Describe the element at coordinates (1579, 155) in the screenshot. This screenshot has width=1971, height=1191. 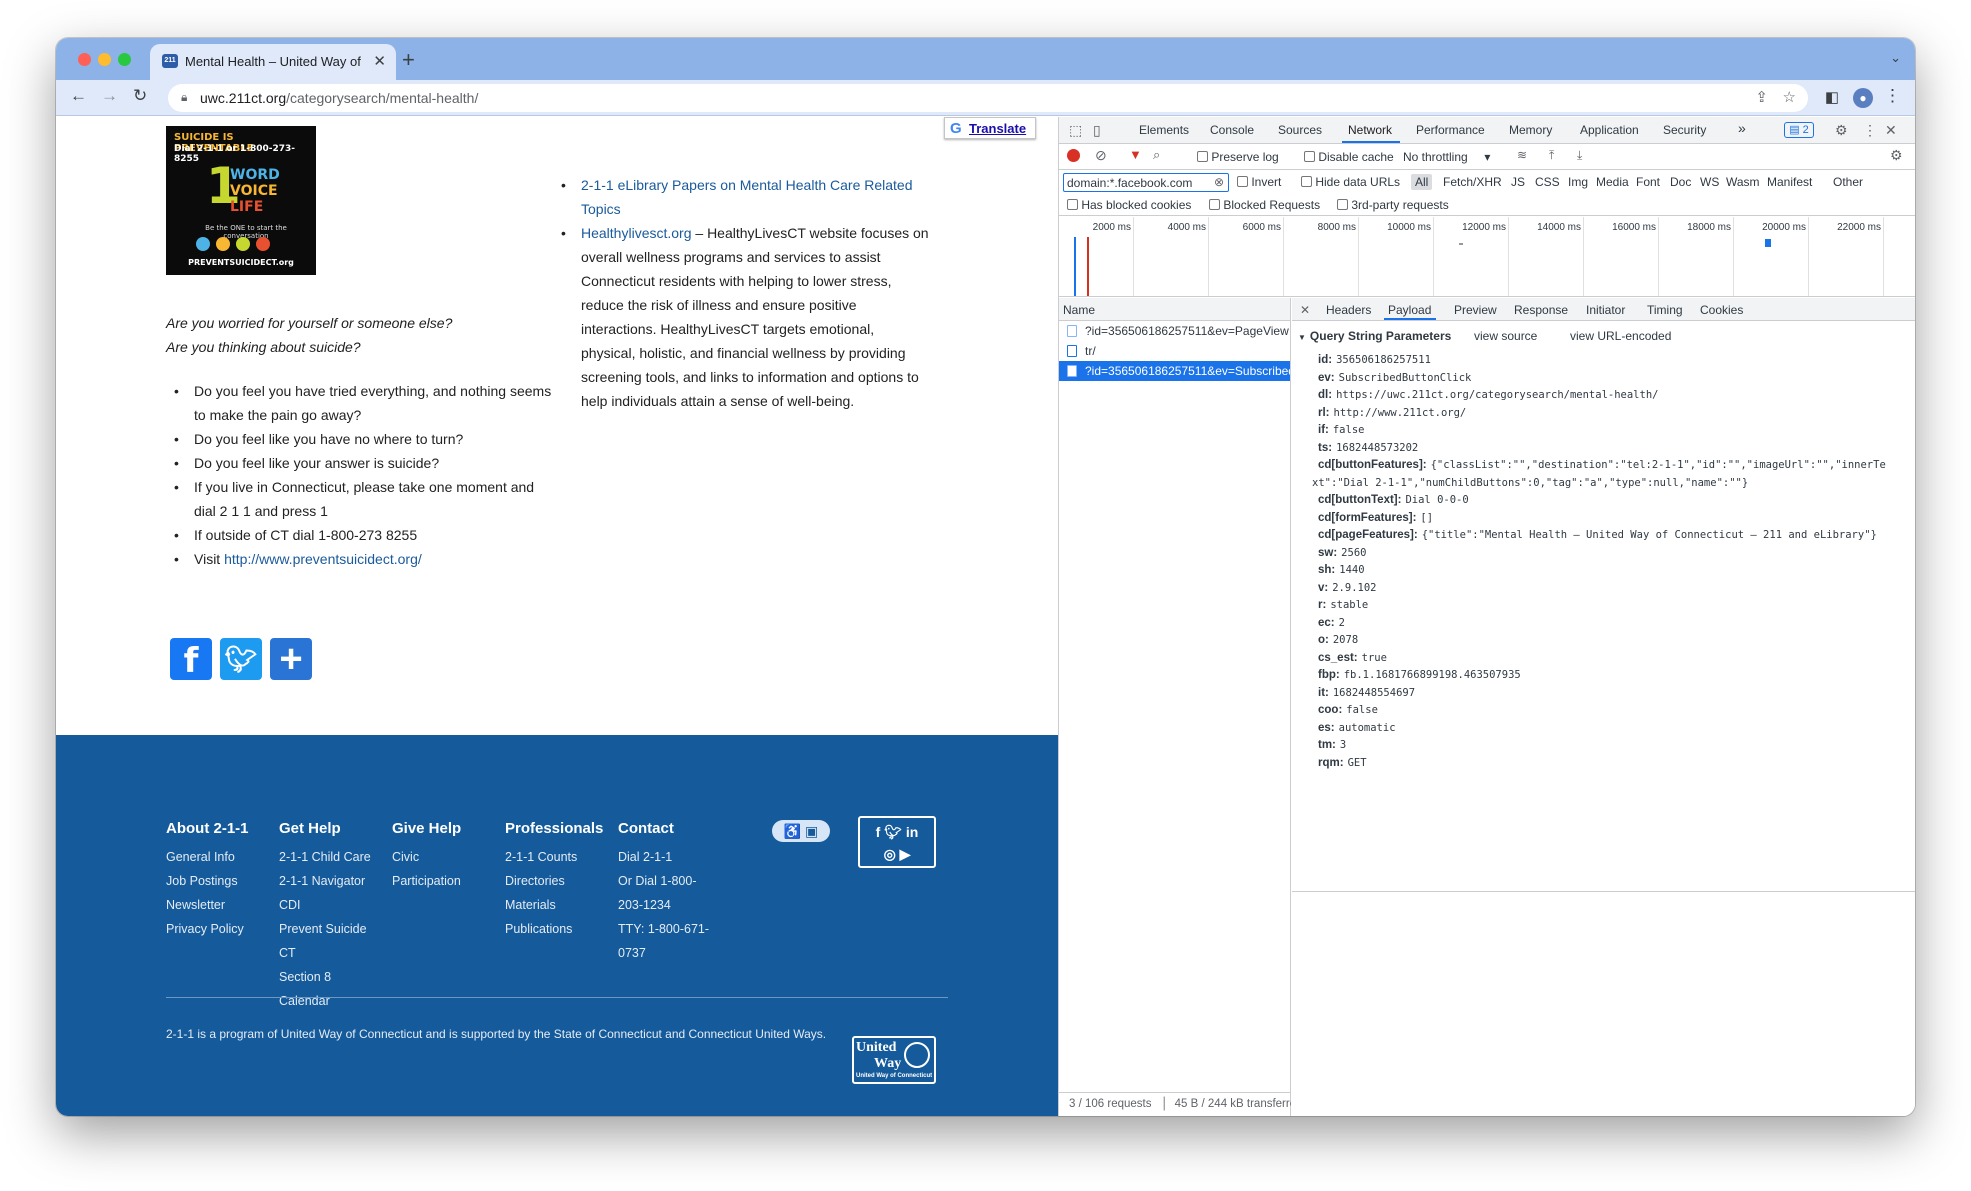
I see `export-har-icon: ⤓` at that location.